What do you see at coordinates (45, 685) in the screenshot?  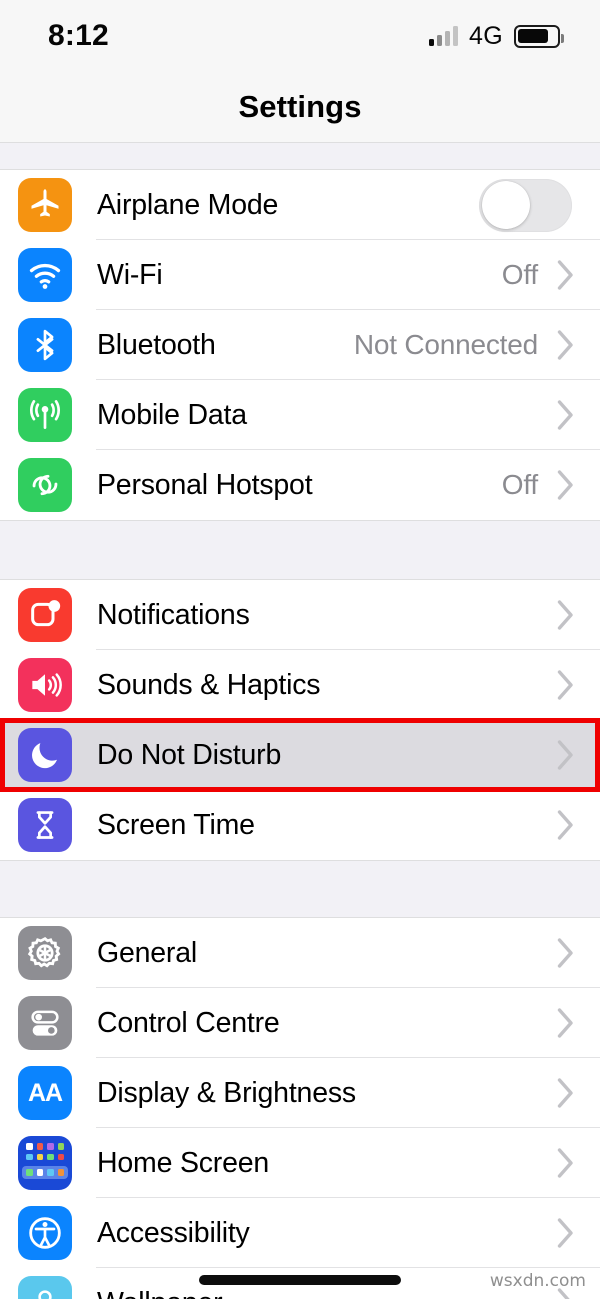 I see `sounds-icon` at bounding box center [45, 685].